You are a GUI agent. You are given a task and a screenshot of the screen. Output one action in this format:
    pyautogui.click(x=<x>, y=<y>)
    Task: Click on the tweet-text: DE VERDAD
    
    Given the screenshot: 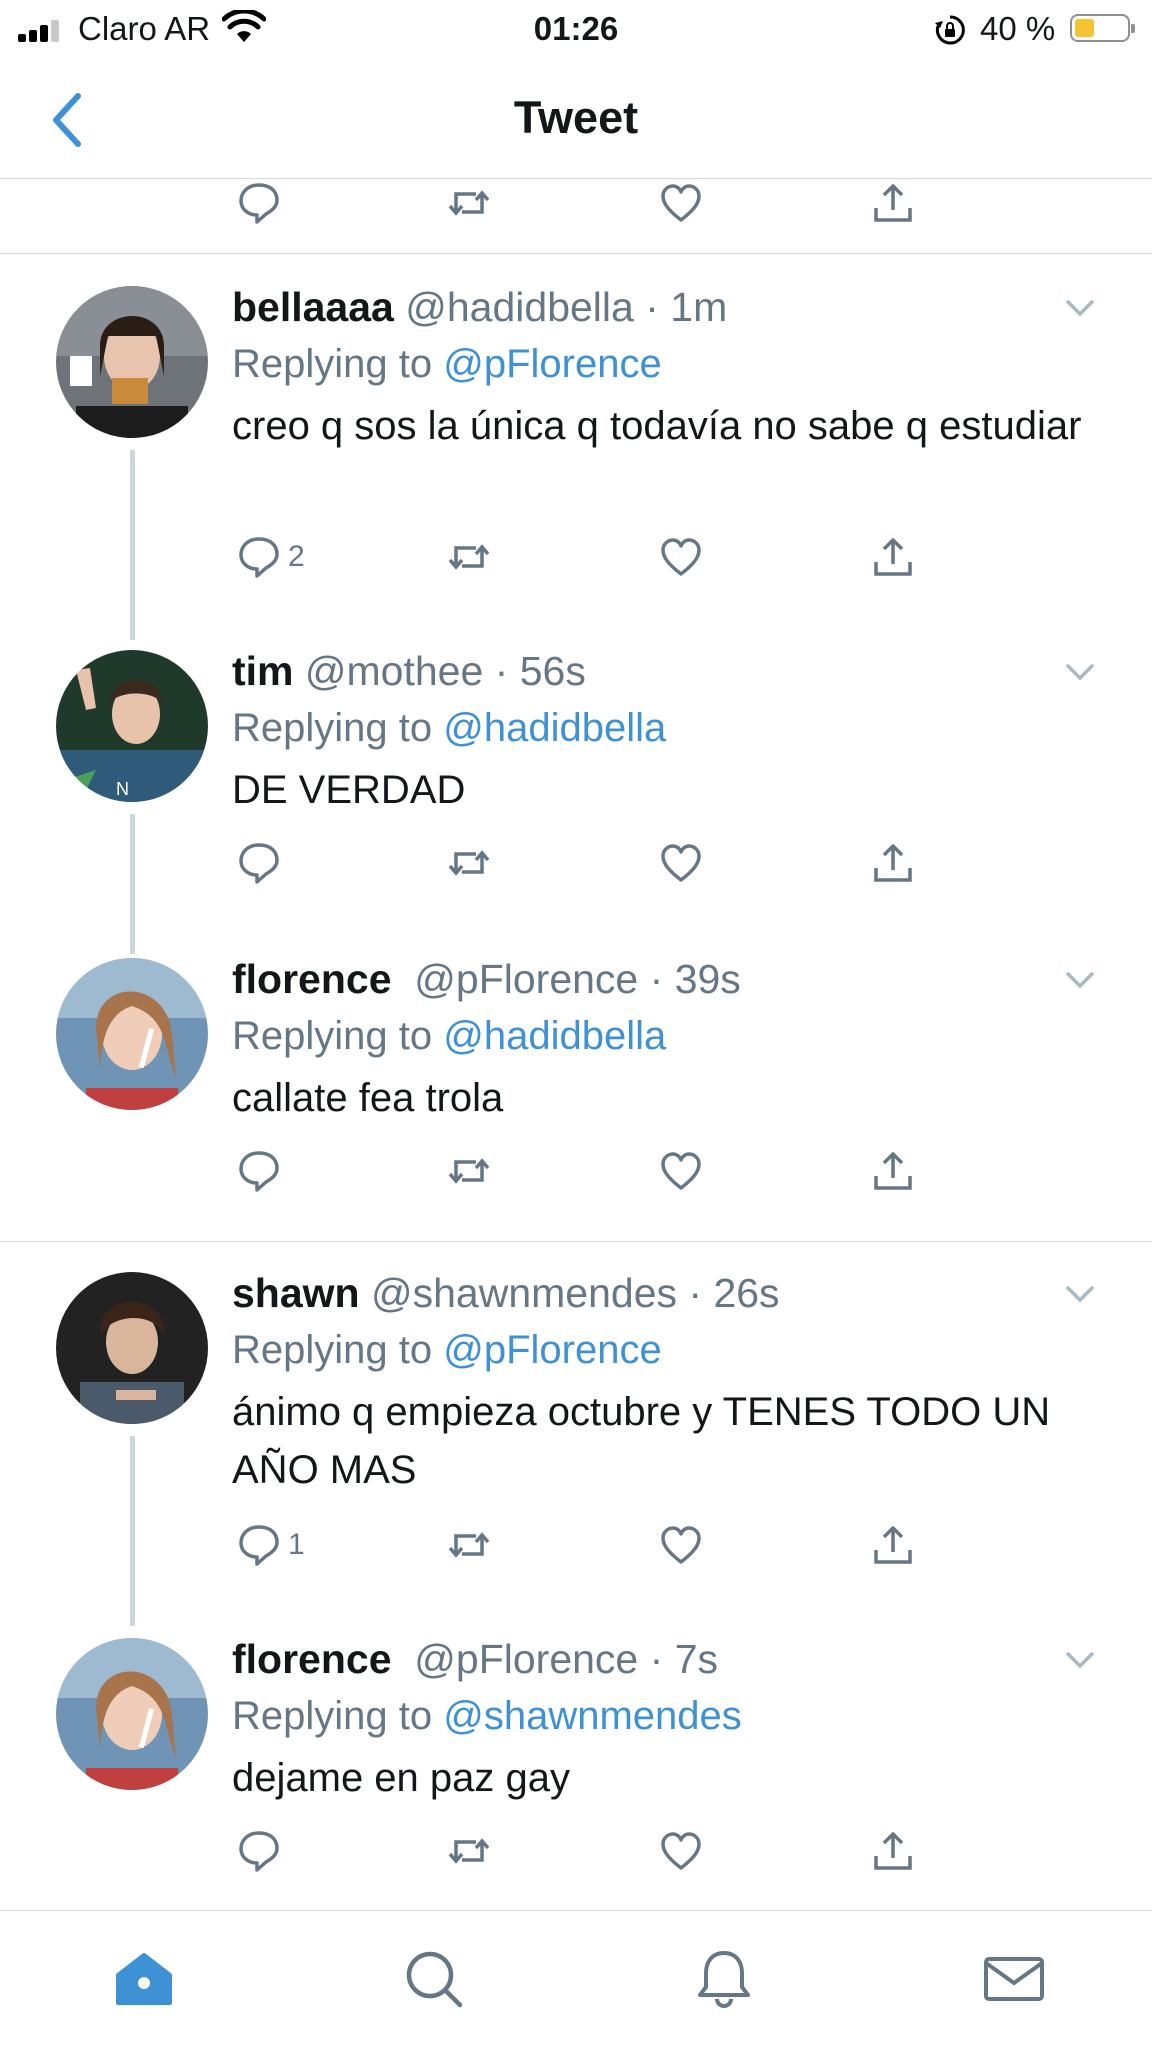 What is the action you would take?
    pyautogui.click(x=349, y=790)
    